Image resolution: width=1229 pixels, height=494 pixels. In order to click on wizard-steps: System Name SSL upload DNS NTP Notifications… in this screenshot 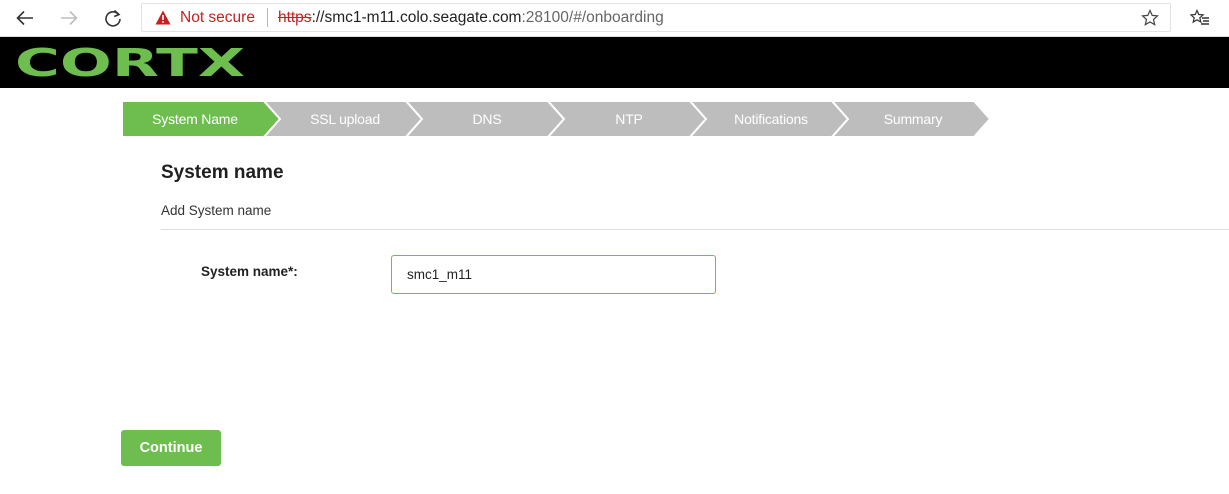, I will do `click(562, 119)`.